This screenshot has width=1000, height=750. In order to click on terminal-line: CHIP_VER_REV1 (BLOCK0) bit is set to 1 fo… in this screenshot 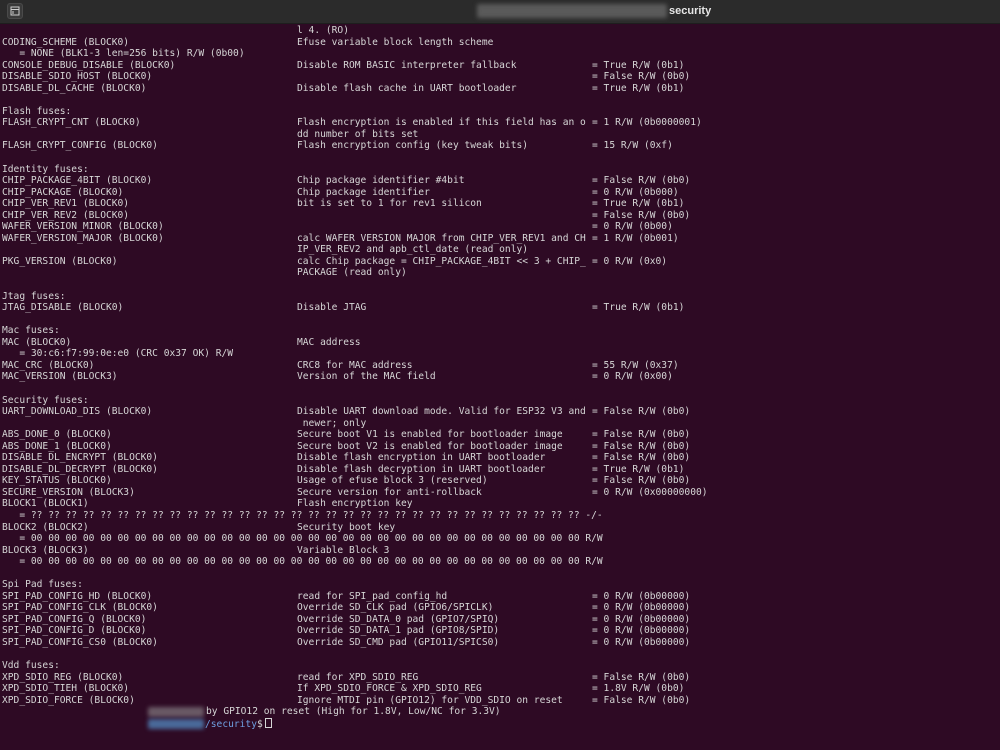, I will do `click(500, 204)`.